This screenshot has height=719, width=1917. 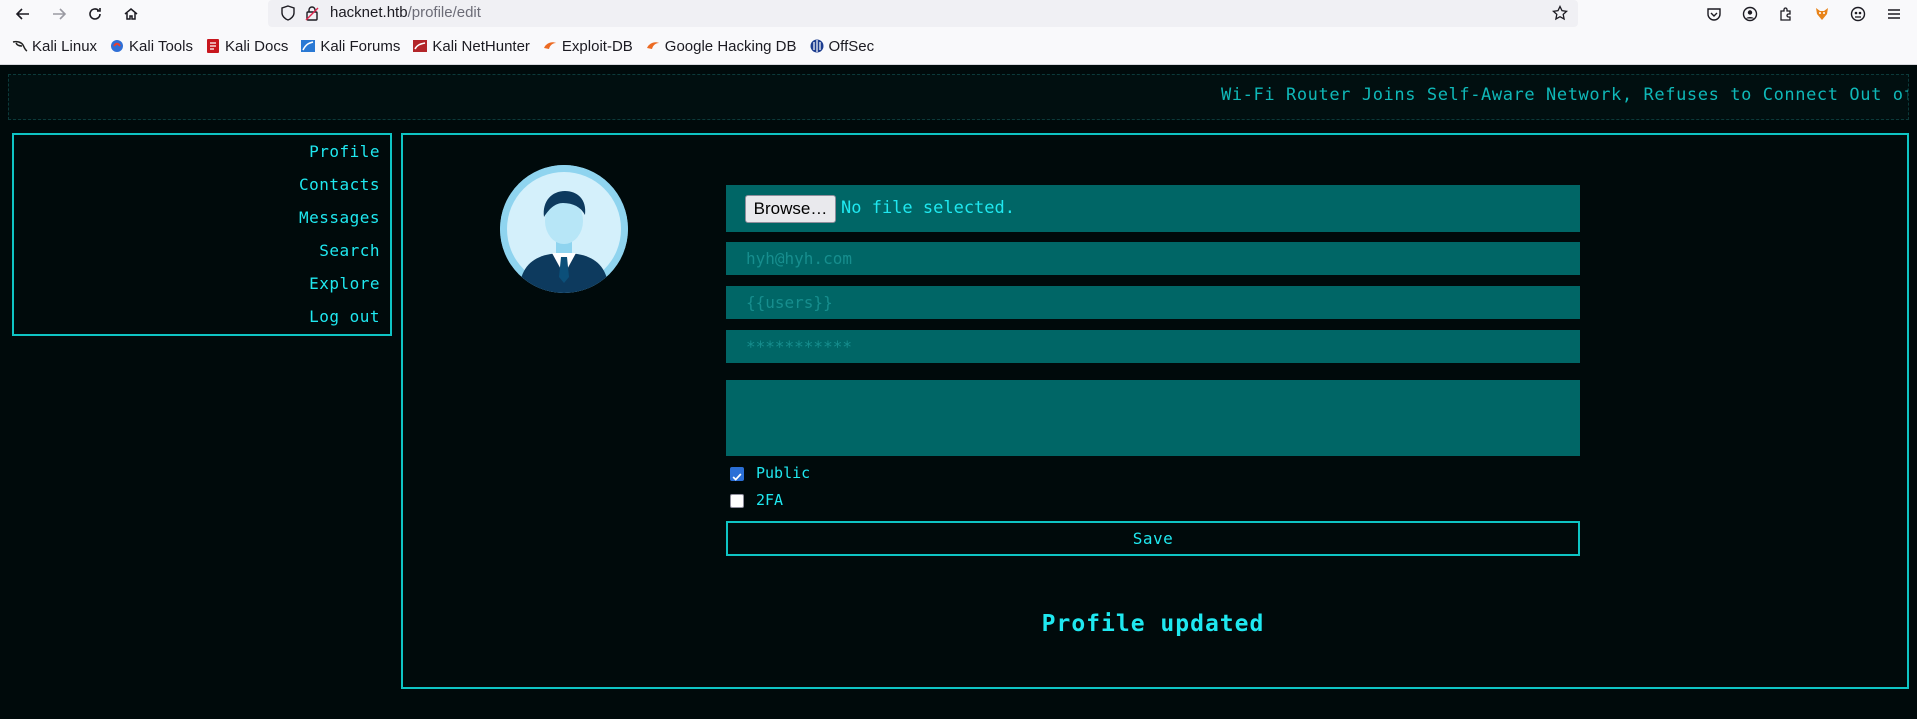 I want to click on twofa-label: 2FA, so click(x=770, y=500).